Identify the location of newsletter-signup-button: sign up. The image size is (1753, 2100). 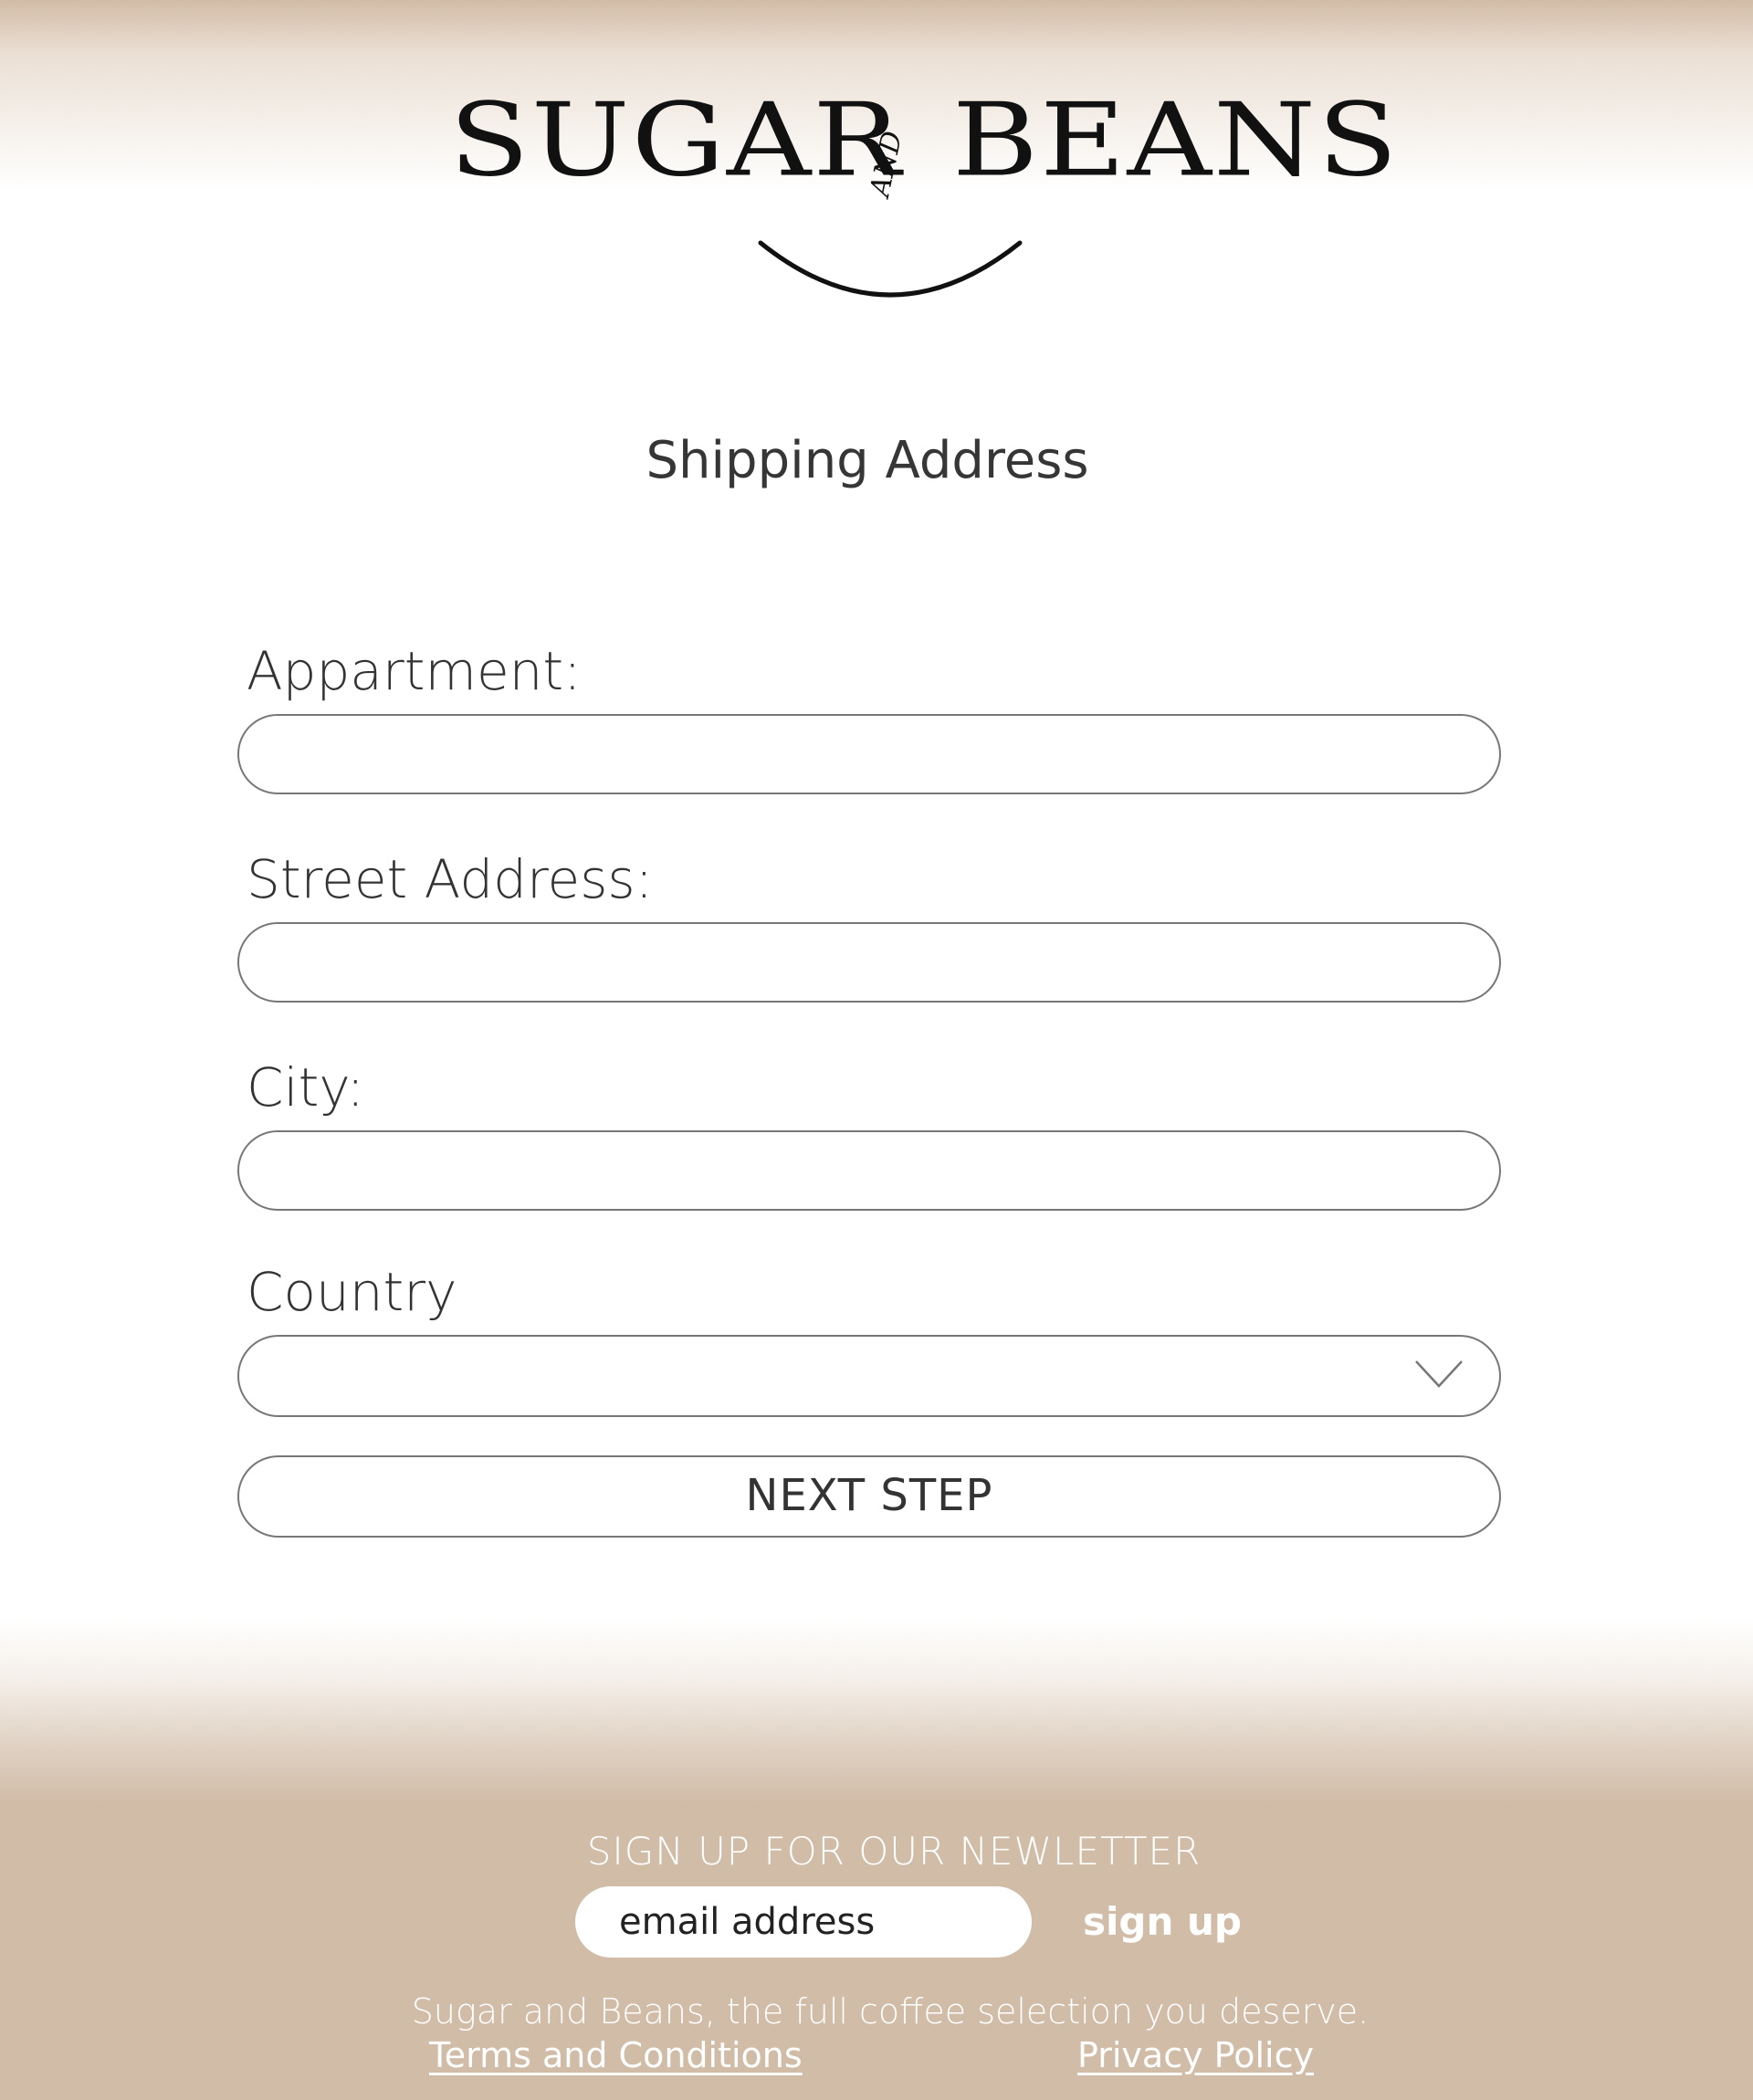
(1162, 1921).